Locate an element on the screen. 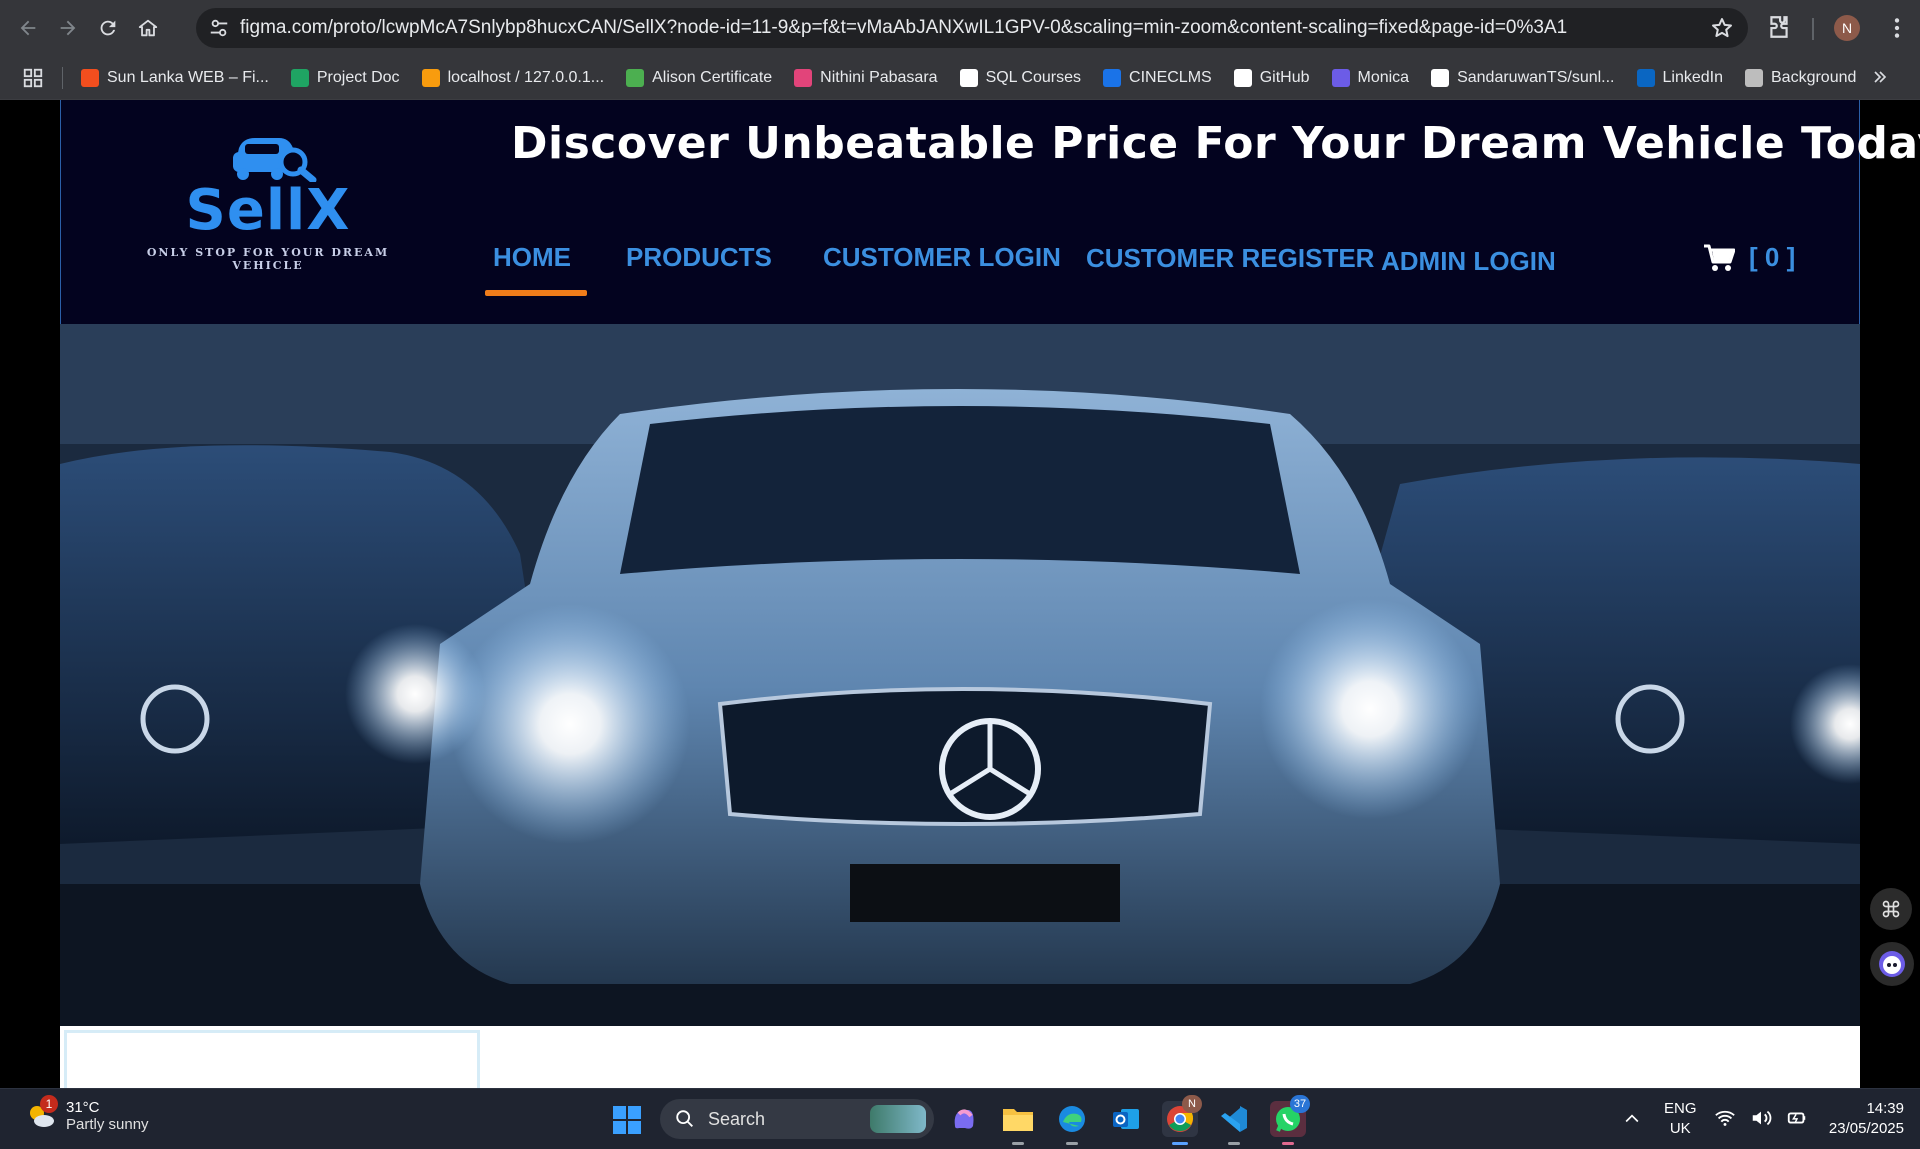 The width and height of the screenshot is (1920, 1149). weather-widget: 1 31°C Partly sunny is located at coordinates (87, 1114).